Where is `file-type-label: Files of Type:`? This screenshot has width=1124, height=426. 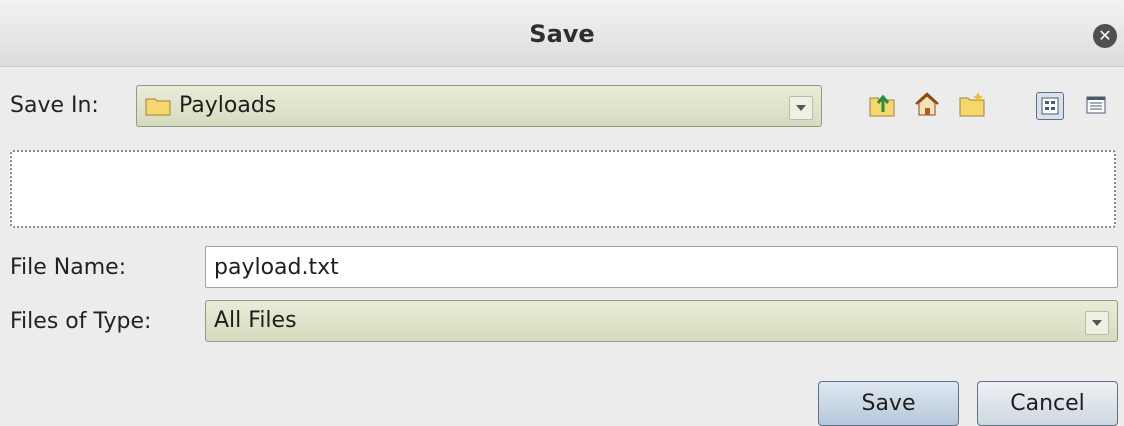 file-type-label: Files of Type: is located at coordinates (81, 321).